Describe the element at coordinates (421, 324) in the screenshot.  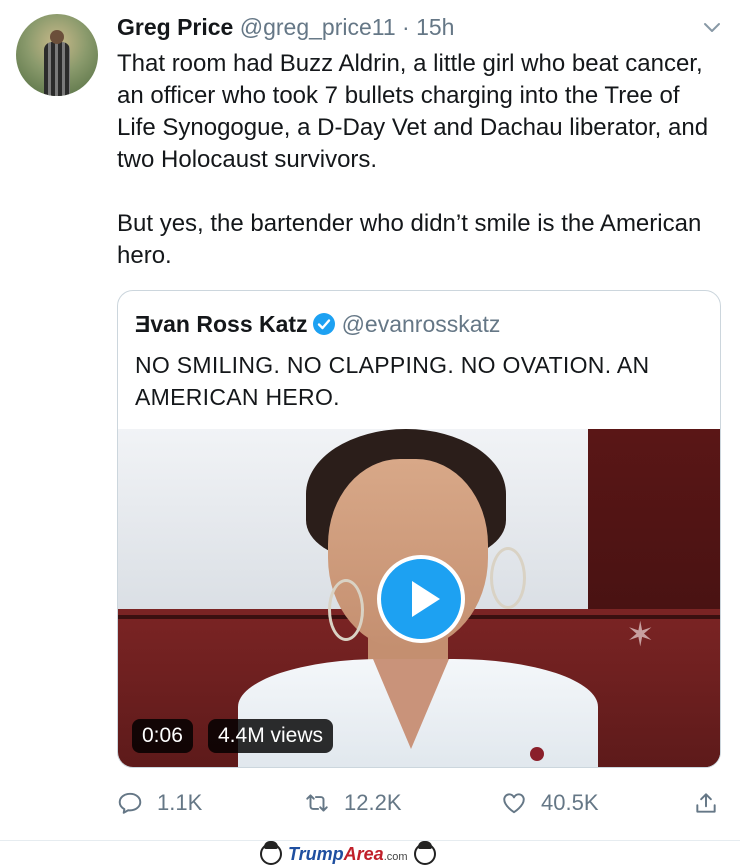
I see `quoted-author-handle: @evanrosskatz` at that location.